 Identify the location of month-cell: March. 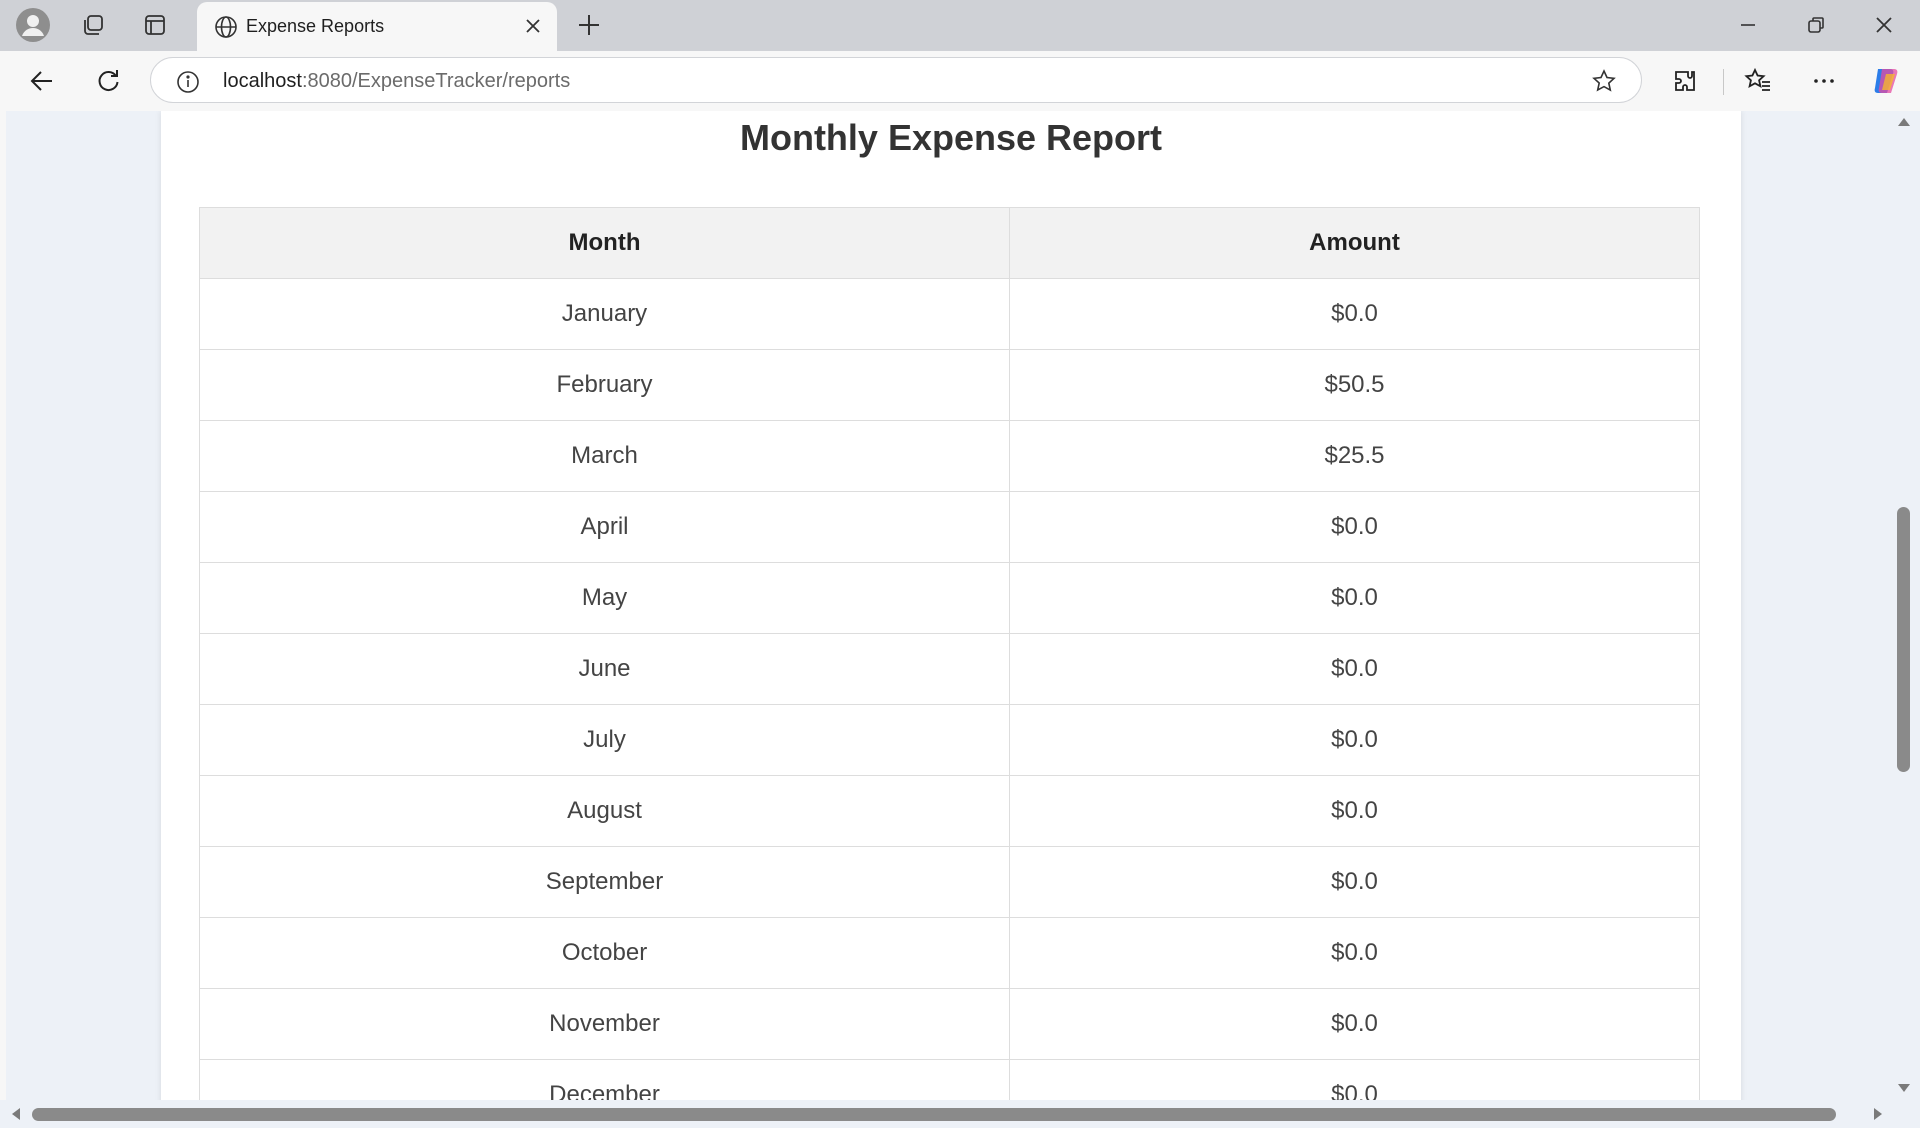
(604, 456).